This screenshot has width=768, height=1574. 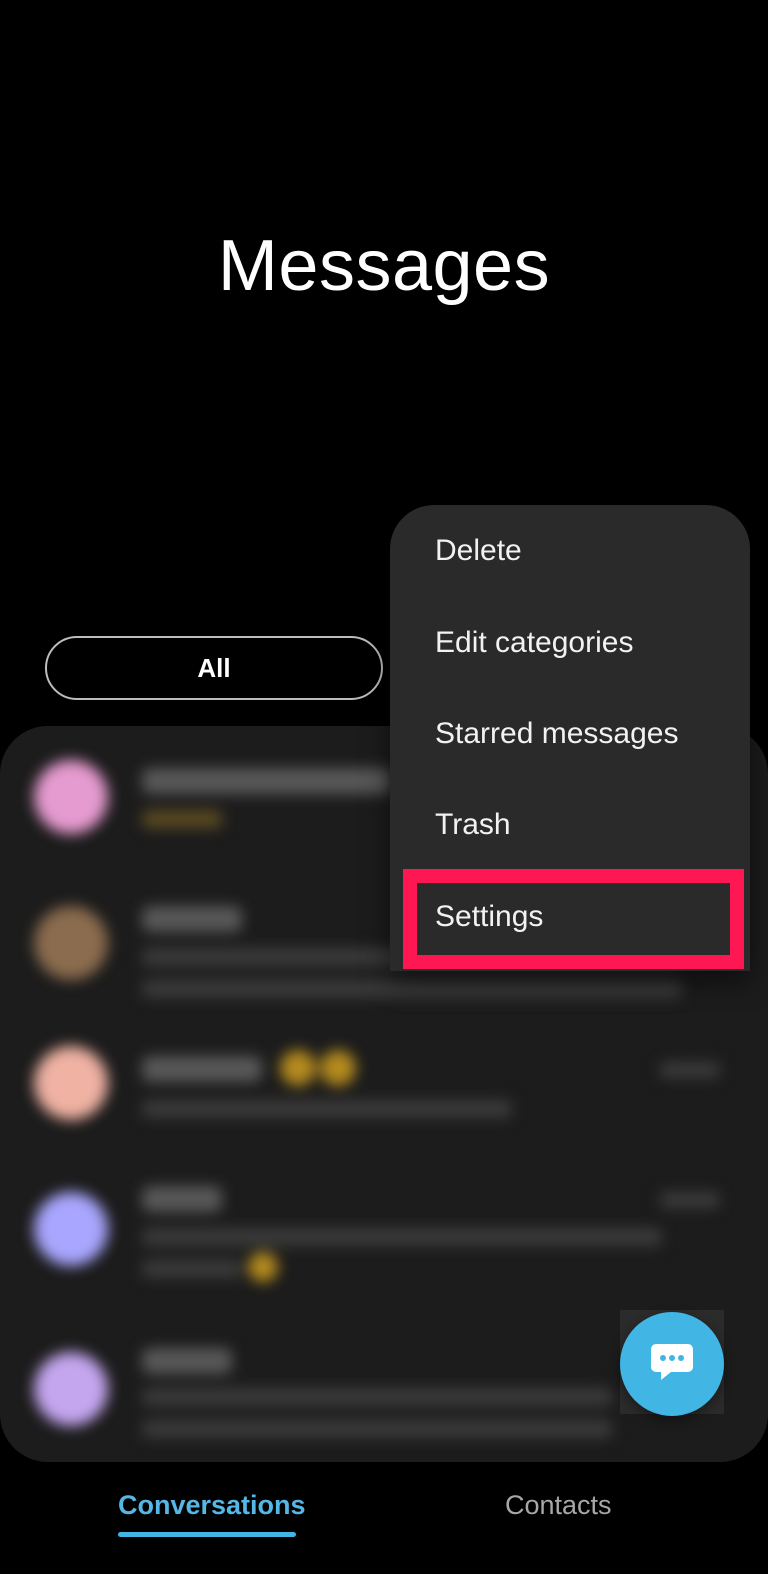 What do you see at coordinates (570, 734) in the screenshot?
I see `menu-item-starred-messages: Starred messages` at bounding box center [570, 734].